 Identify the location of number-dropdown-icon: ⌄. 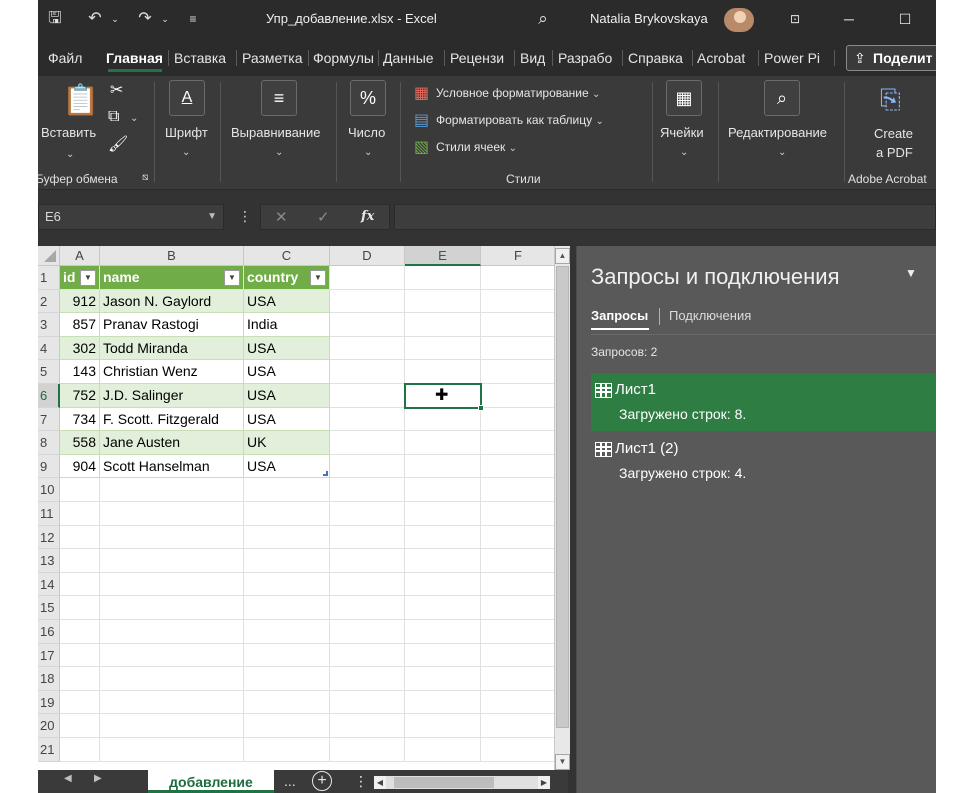
(368, 153).